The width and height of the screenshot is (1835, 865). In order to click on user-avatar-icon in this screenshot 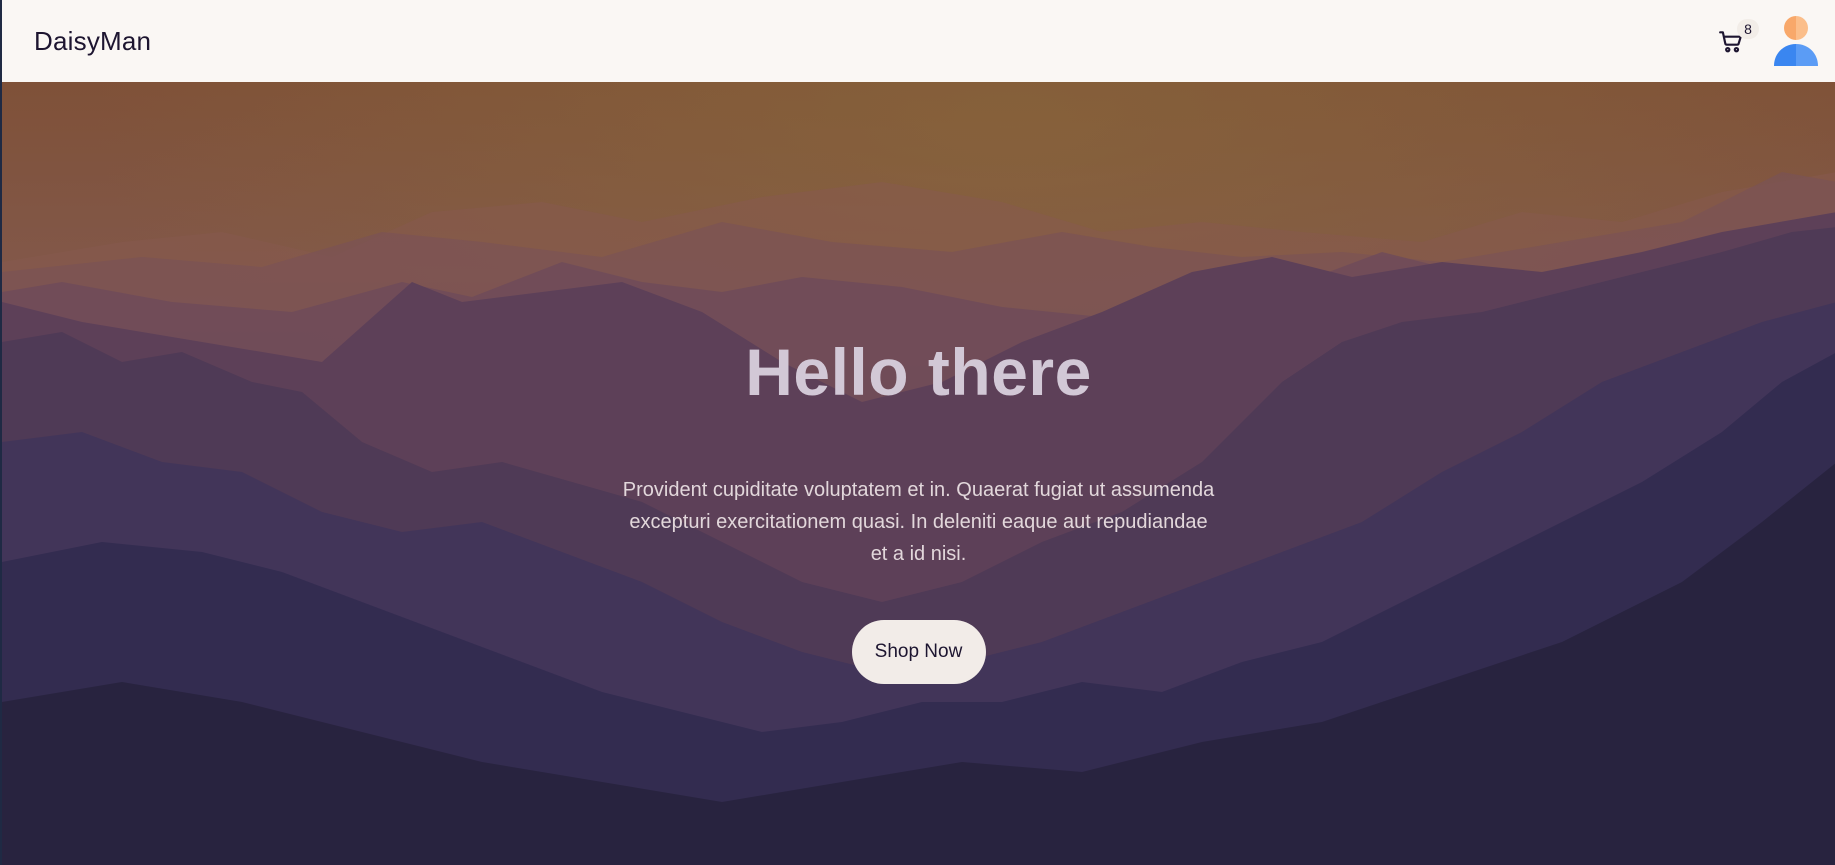, I will do `click(1796, 41)`.